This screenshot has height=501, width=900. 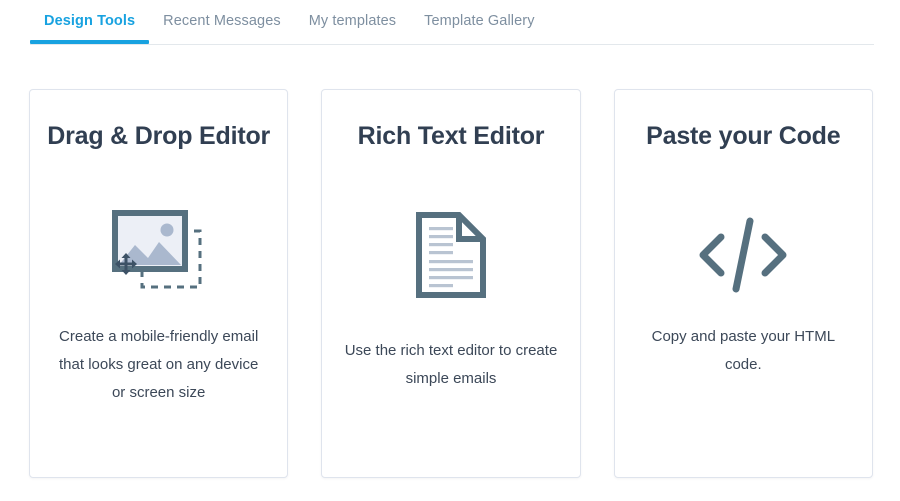 I want to click on card-description: Copy and paste your HTML code., so click(x=743, y=350).